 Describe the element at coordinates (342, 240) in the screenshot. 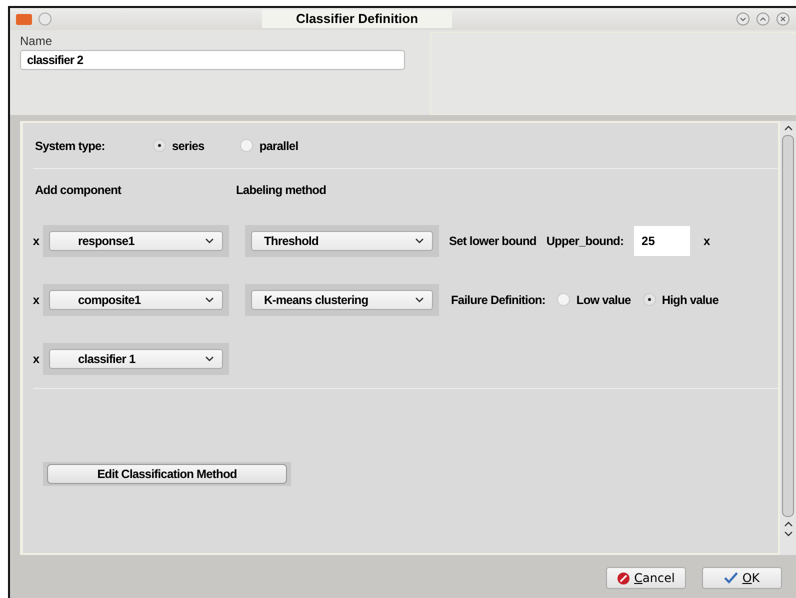

I see `method-dropdown: Threshold` at that location.